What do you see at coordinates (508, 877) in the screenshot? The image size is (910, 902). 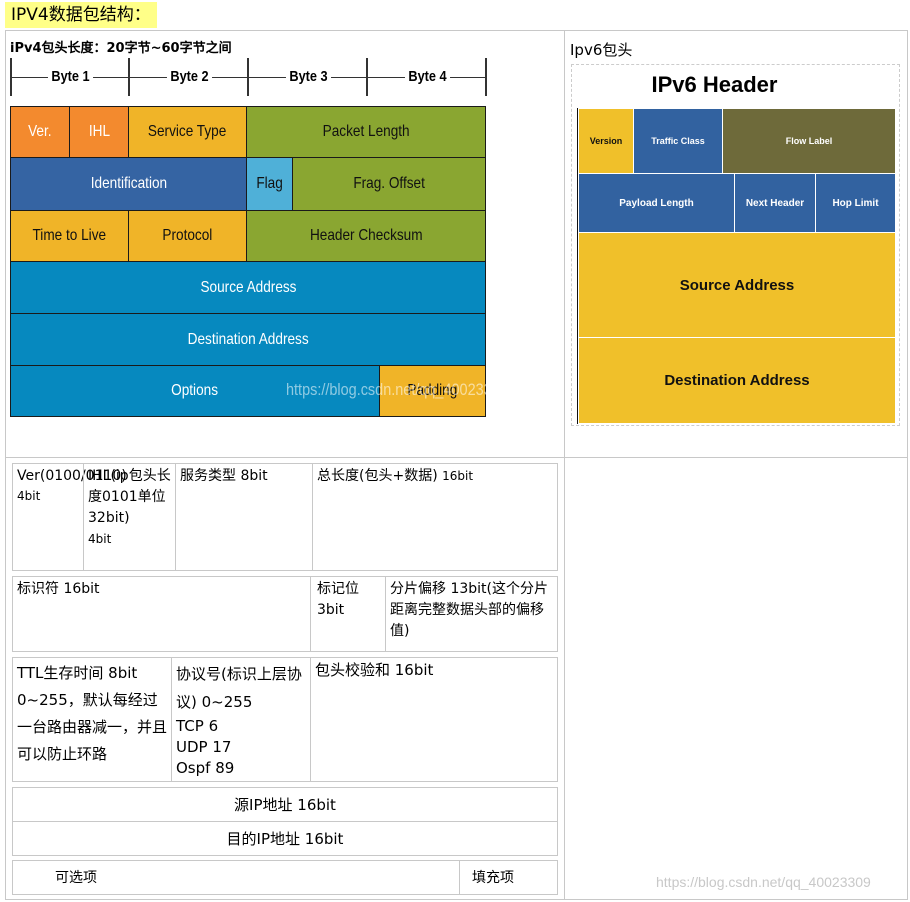 I see `cell-padding: 填充项` at bounding box center [508, 877].